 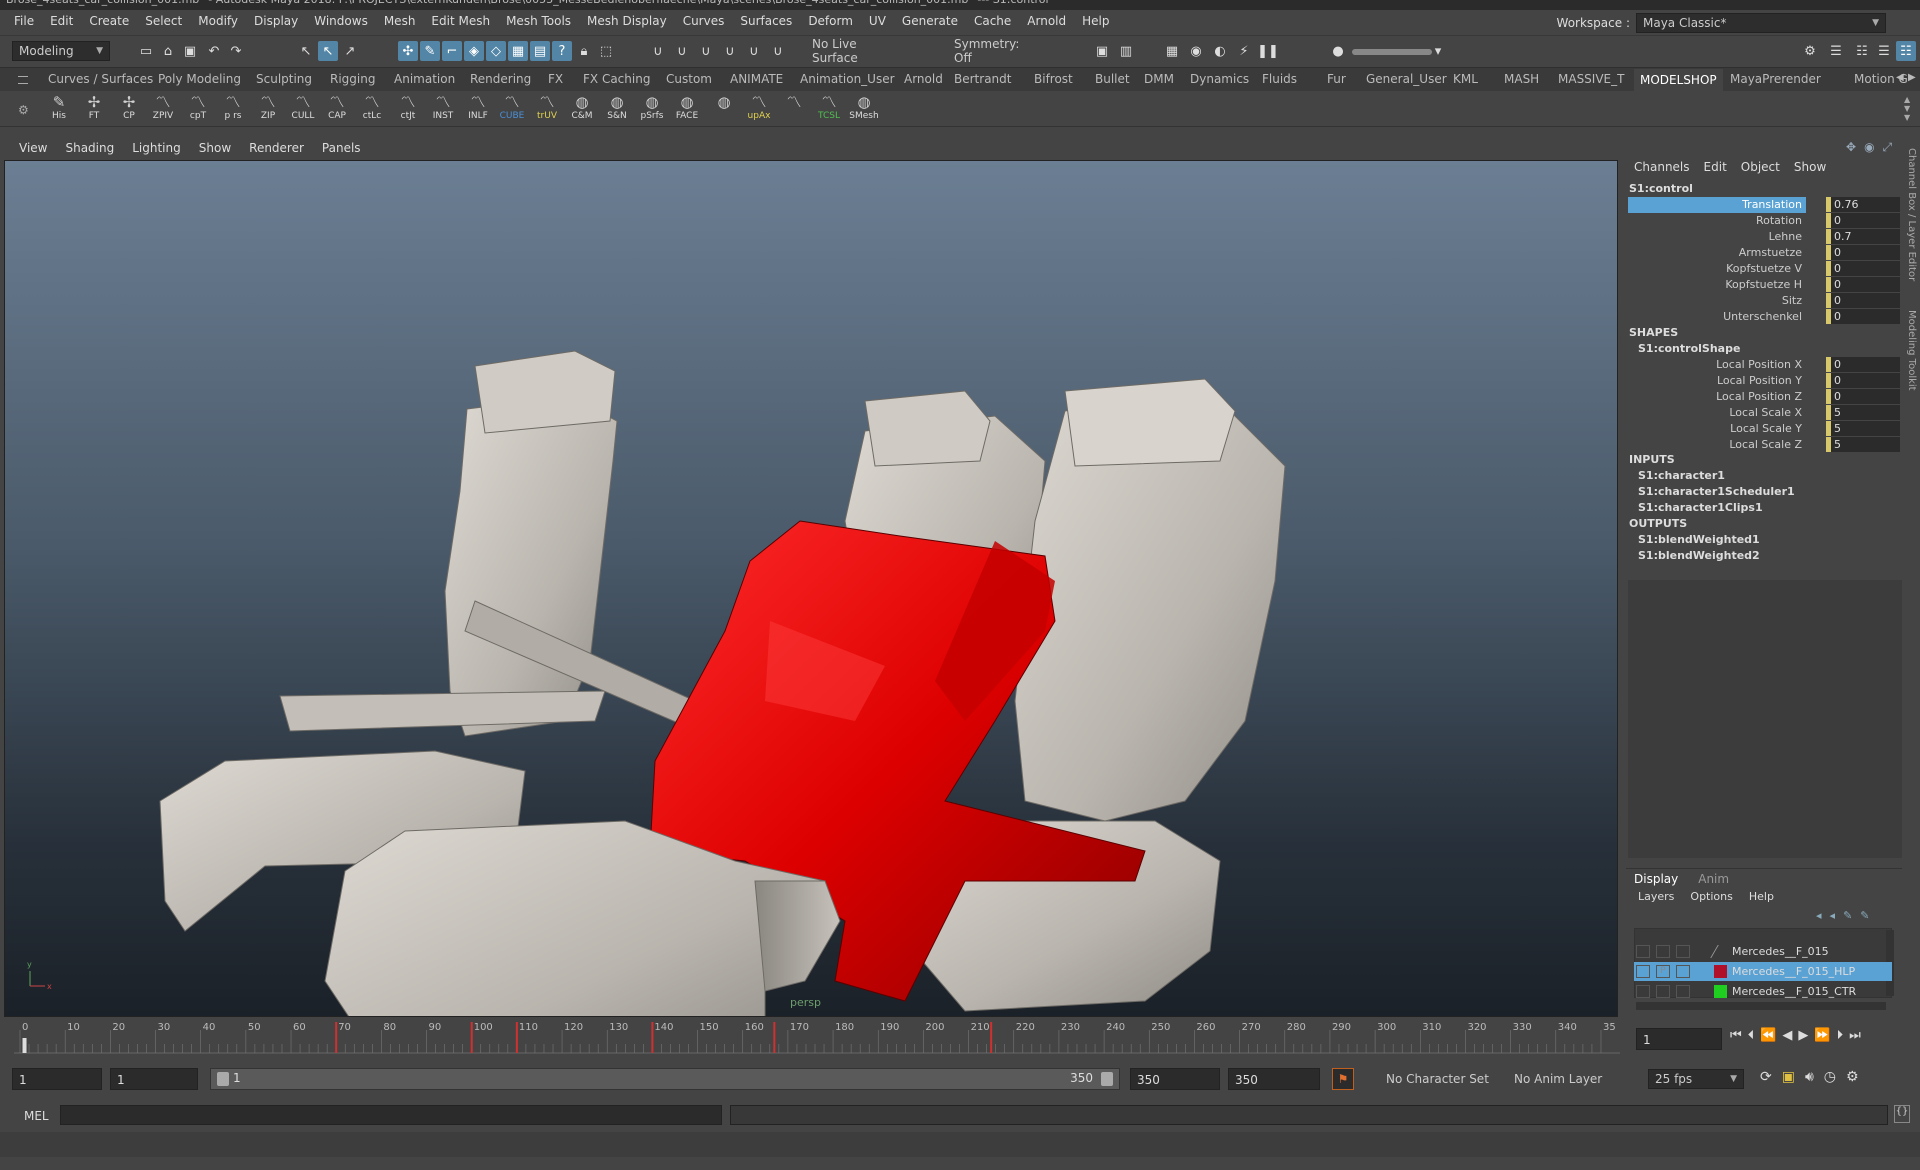 What do you see at coordinates (1521, 79) in the screenshot?
I see `shelf-tab: MASH` at bounding box center [1521, 79].